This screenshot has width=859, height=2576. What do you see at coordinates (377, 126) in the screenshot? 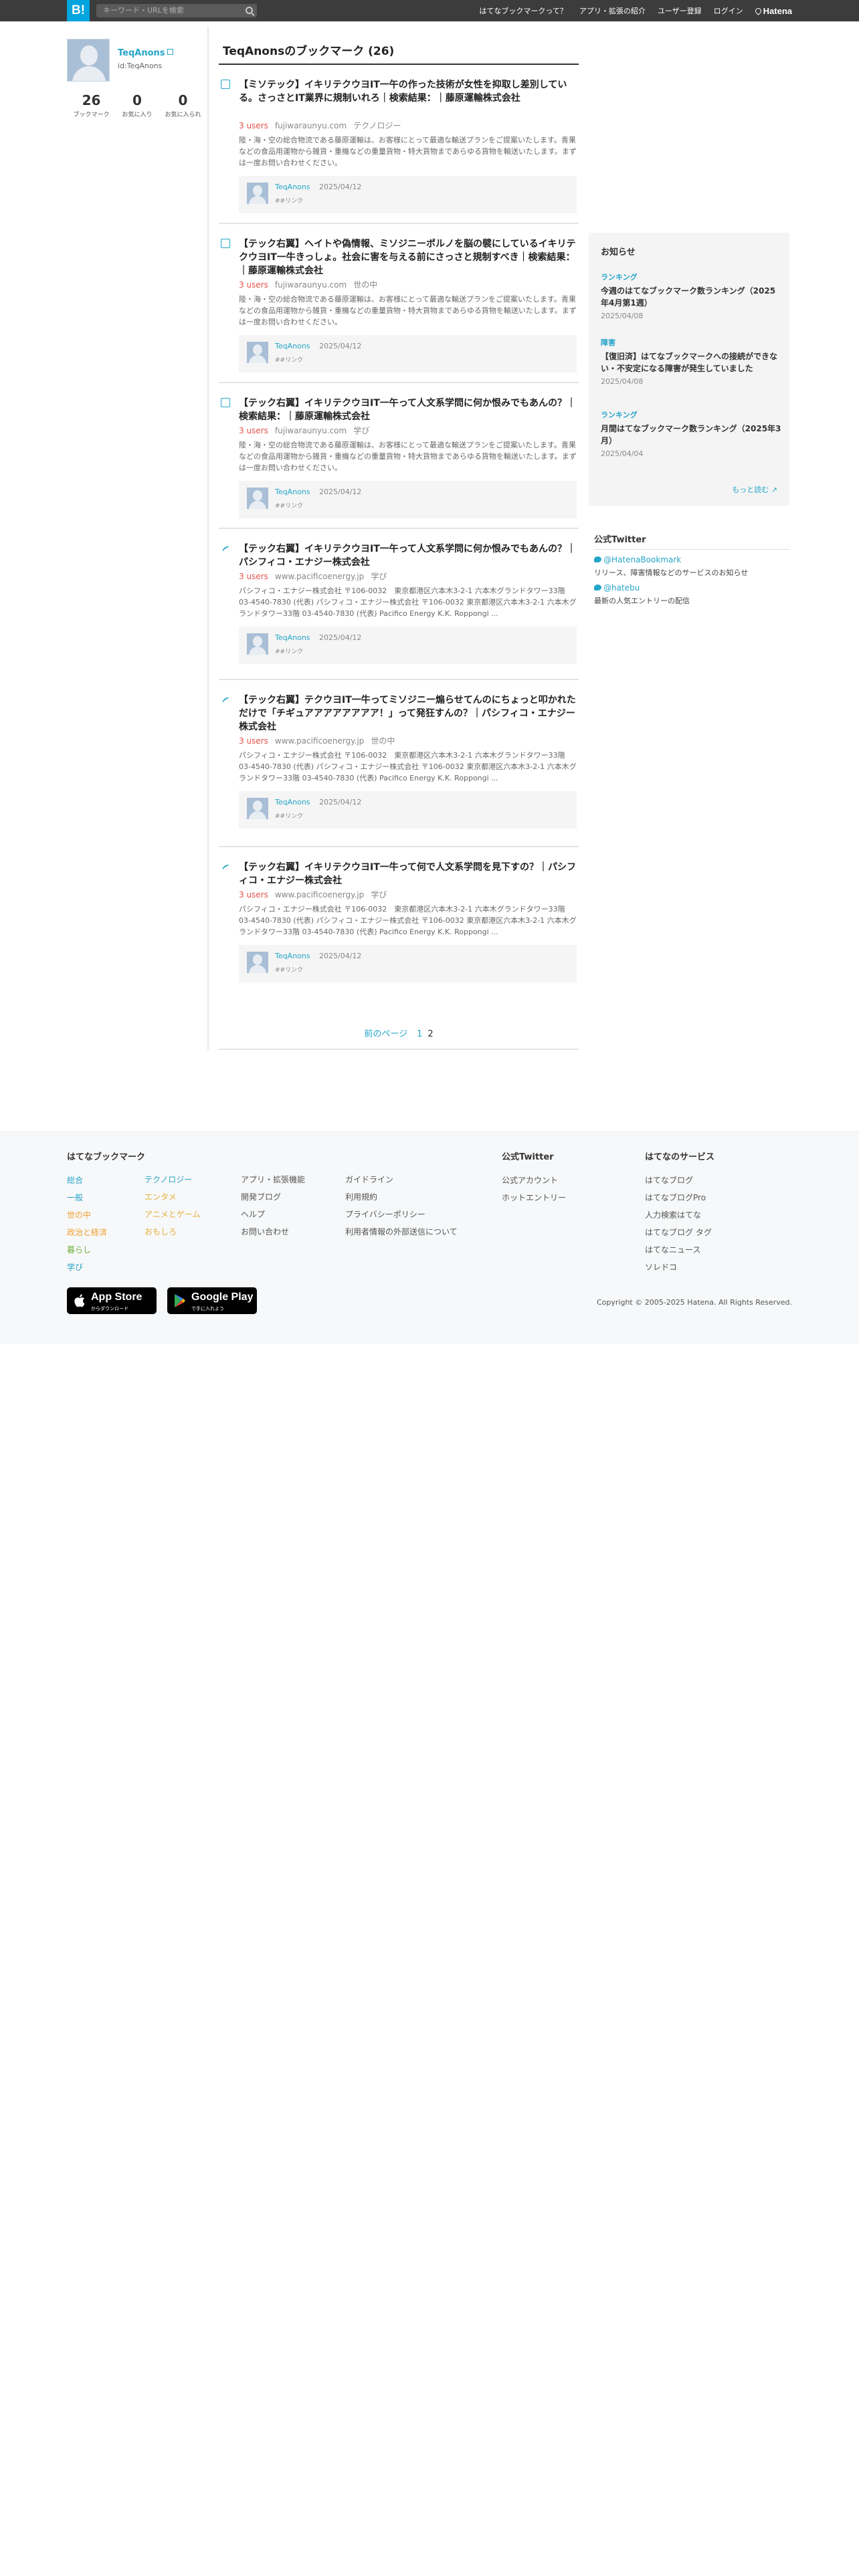
I see `entry-category: テクノロジー` at bounding box center [377, 126].